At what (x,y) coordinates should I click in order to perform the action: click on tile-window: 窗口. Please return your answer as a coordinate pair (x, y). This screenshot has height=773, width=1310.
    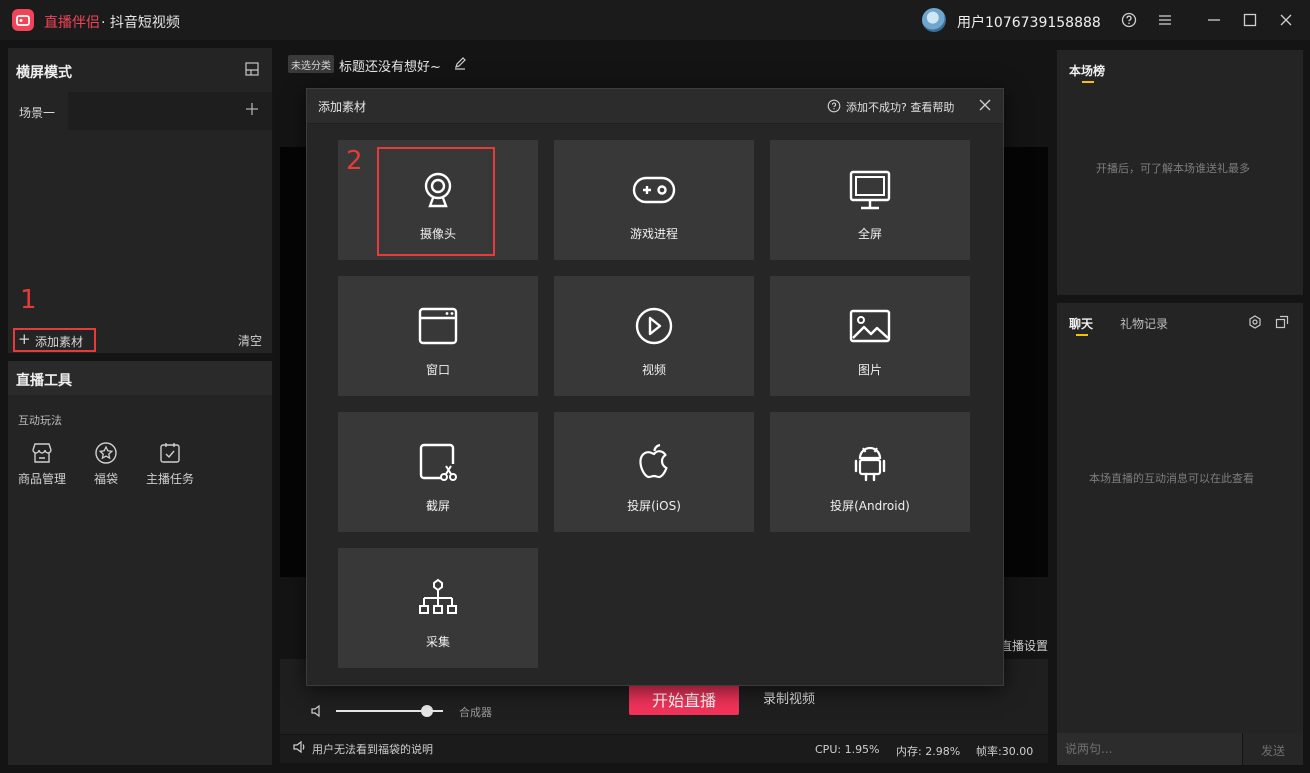
    Looking at the image, I should click on (438, 336).